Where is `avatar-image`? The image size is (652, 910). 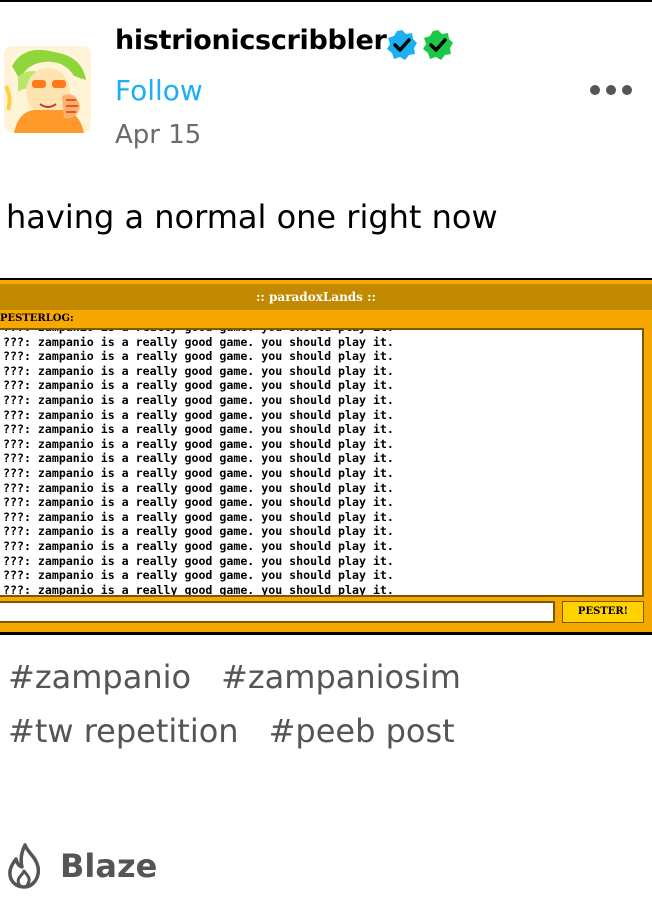
avatar-image is located at coordinates (47, 89).